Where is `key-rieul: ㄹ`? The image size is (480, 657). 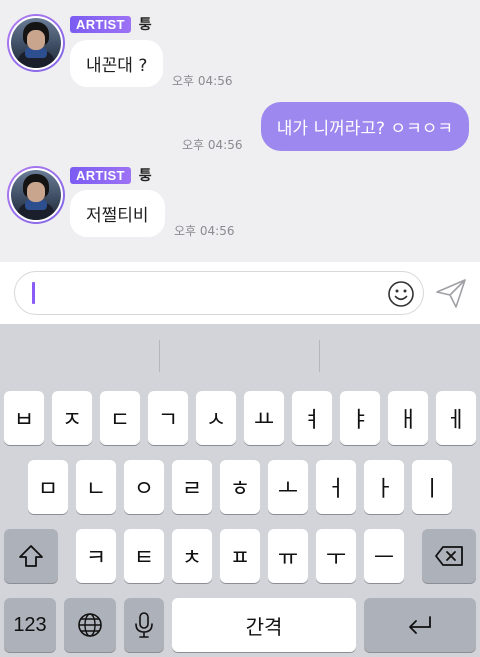
key-rieul: ㄹ is located at coordinates (192, 487).